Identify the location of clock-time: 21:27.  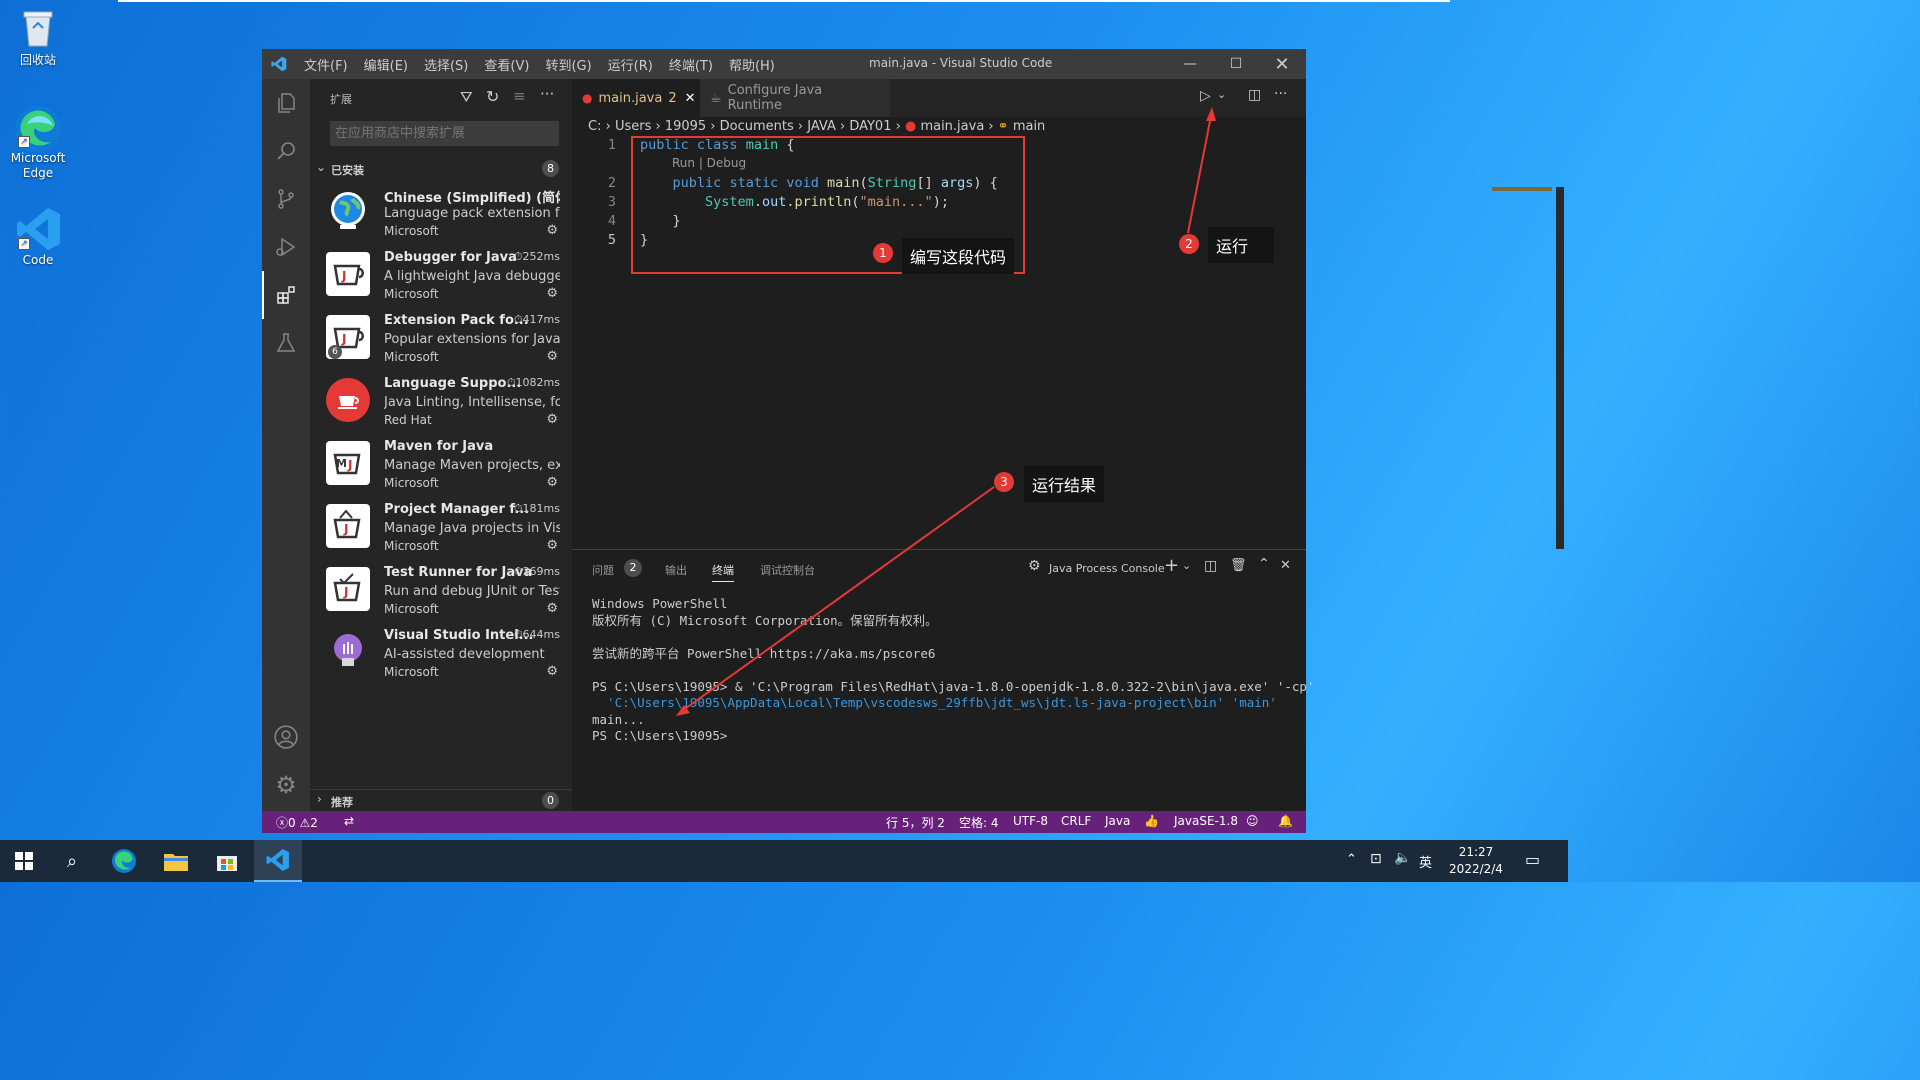
(1476, 852).